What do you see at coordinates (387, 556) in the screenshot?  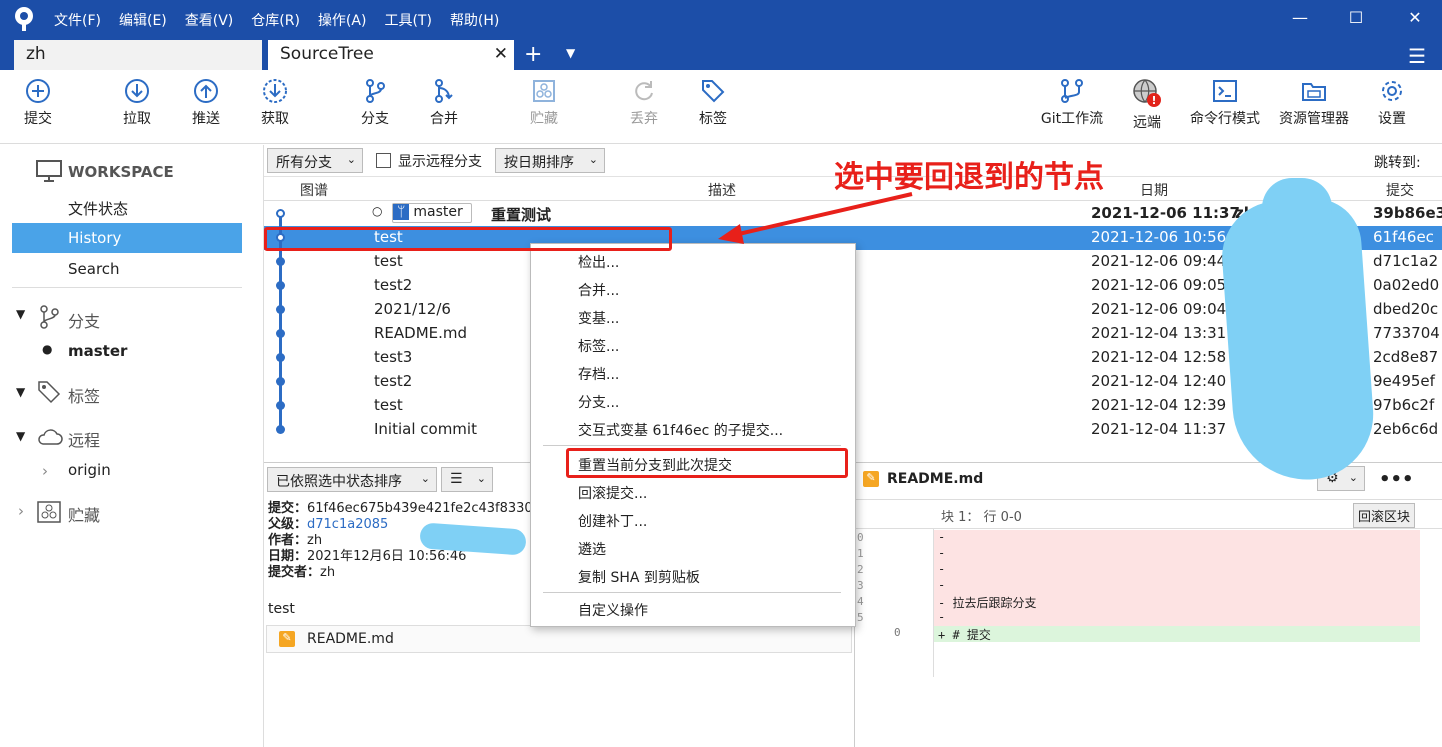 I see `date-value: 2021年12月6日 10:56:46` at bounding box center [387, 556].